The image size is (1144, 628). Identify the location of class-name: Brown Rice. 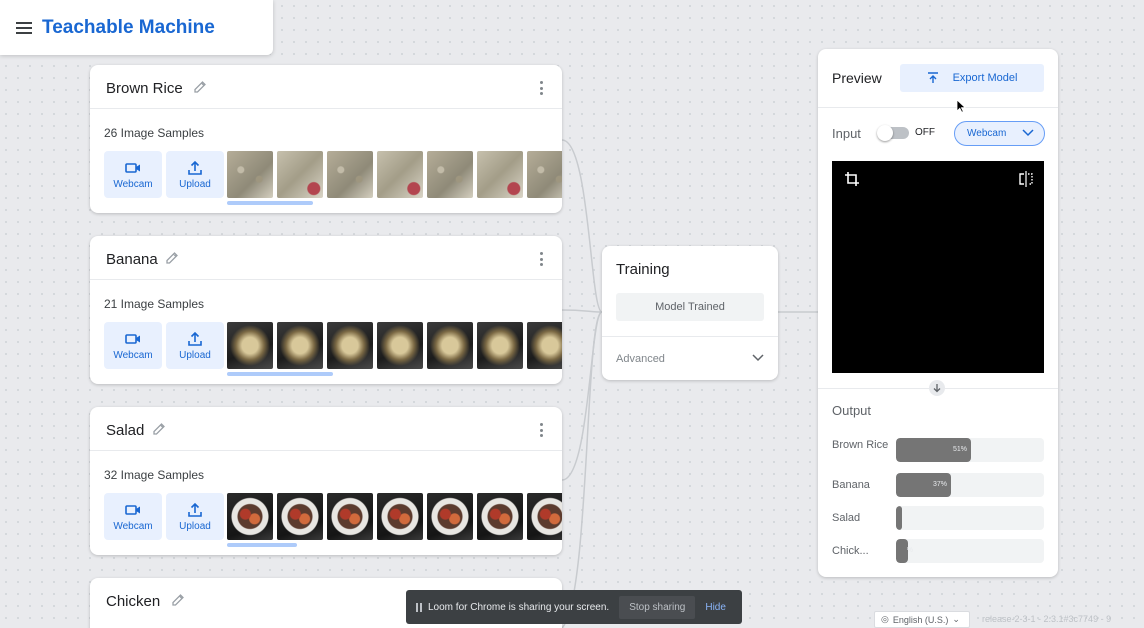
(144, 88).